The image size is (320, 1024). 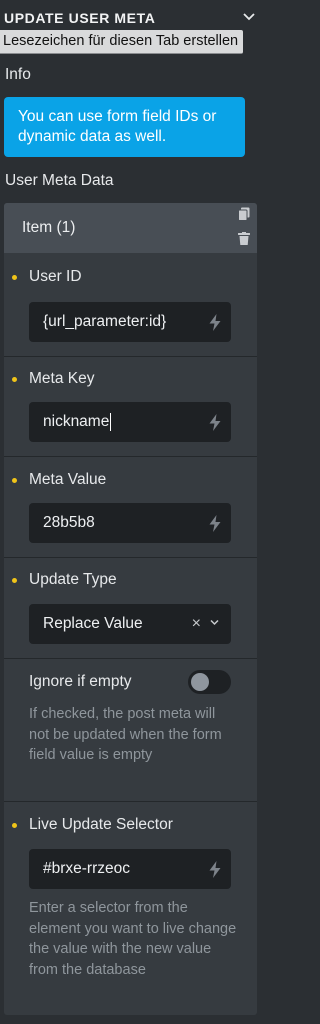 What do you see at coordinates (69, 522) in the screenshot?
I see `meta-value-value: 28b5b8` at bounding box center [69, 522].